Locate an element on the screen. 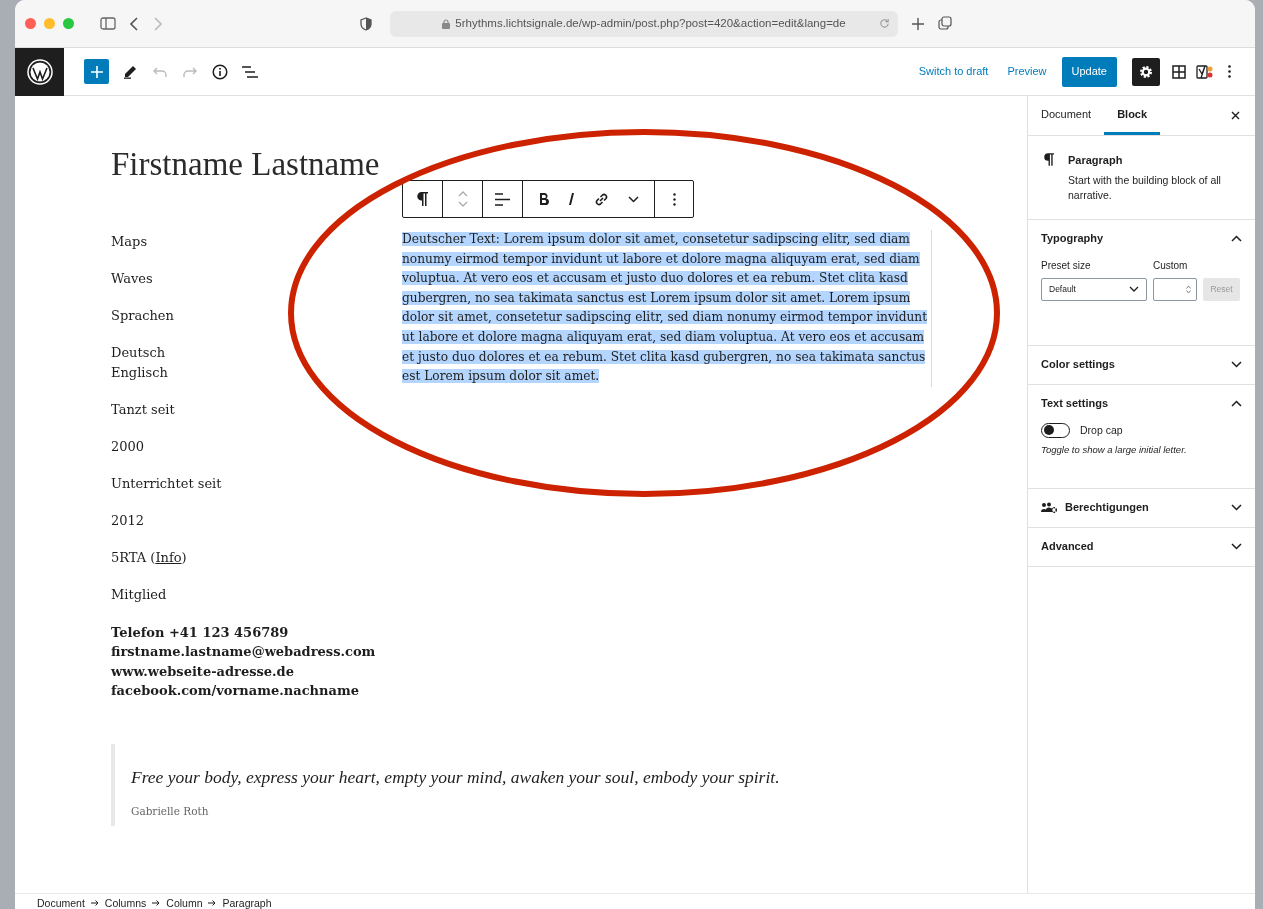  close-icon is located at coordinates (1235, 115).